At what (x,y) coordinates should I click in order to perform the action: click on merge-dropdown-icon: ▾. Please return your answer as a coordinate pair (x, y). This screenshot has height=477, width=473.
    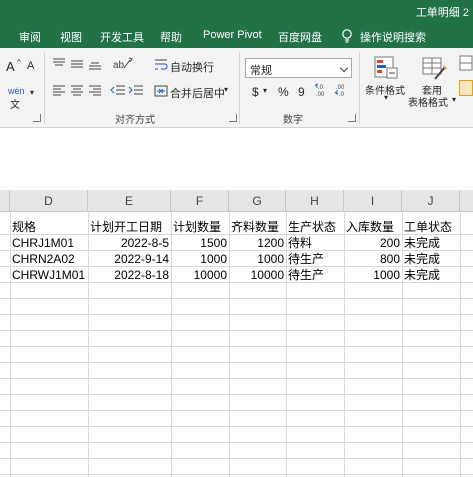
    Looking at the image, I should click on (226, 89).